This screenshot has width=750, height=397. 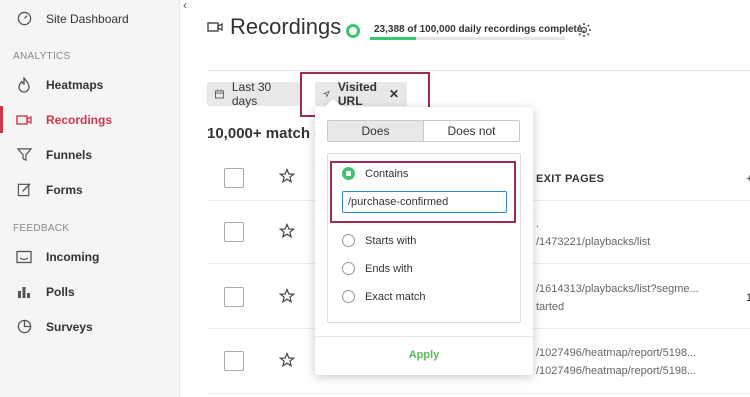 I want to click on date-range-label: Last 30 days, so click(x=251, y=94).